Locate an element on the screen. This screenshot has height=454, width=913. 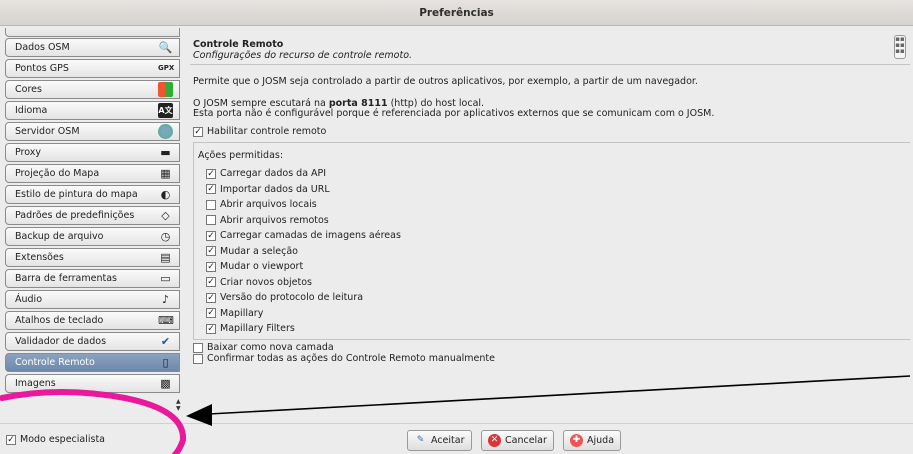
sidebar-item: Extensões ▤ is located at coordinates (92, 257).